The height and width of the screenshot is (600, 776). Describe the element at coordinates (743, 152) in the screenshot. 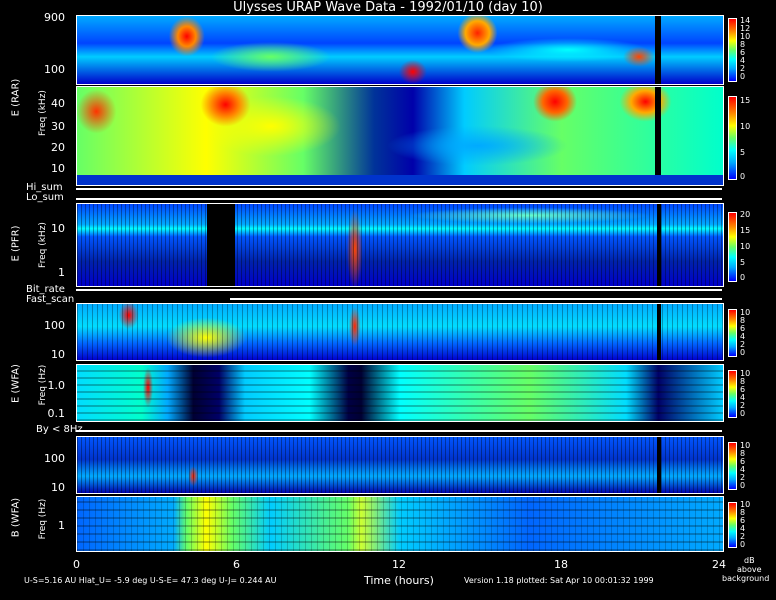

I see `rar-lcbar-5: 5` at that location.